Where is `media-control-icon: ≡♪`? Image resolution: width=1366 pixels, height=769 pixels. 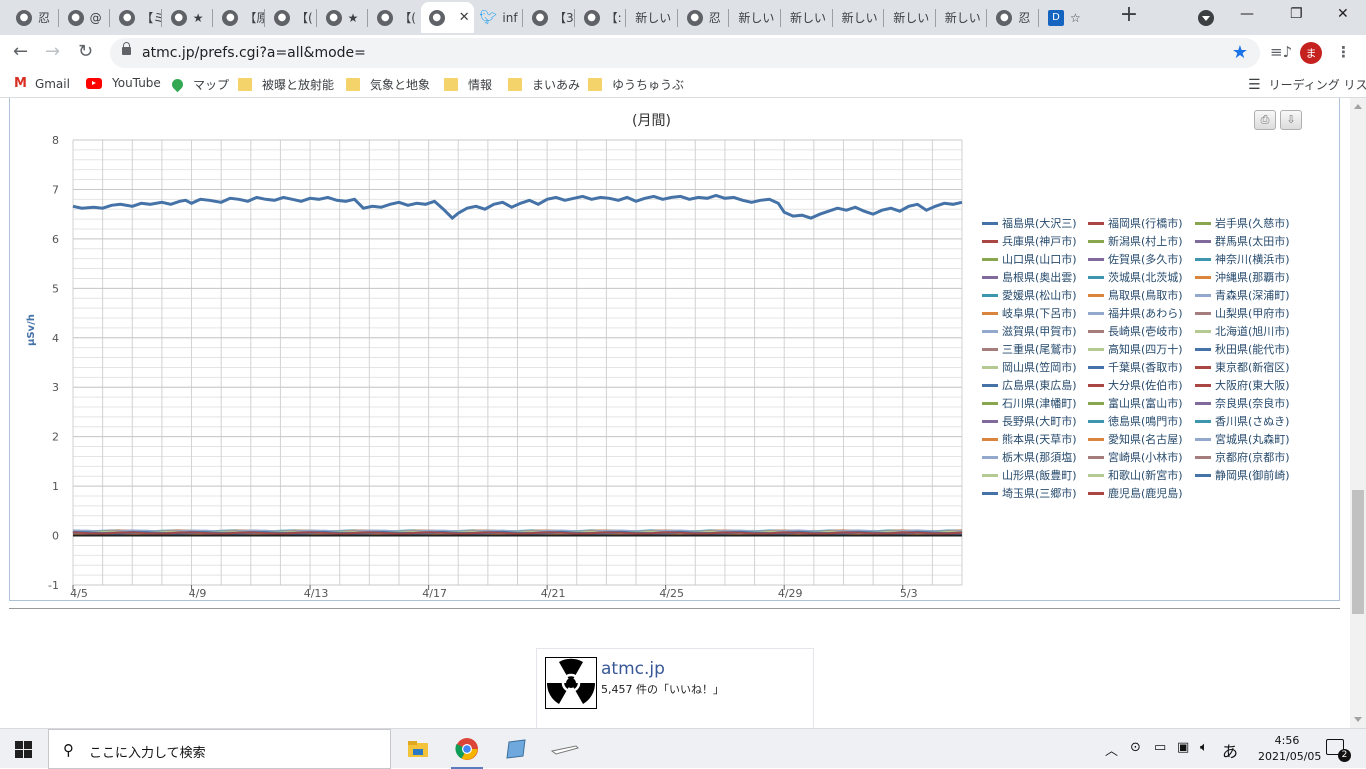 media-control-icon: ≡♪ is located at coordinates (1281, 52).